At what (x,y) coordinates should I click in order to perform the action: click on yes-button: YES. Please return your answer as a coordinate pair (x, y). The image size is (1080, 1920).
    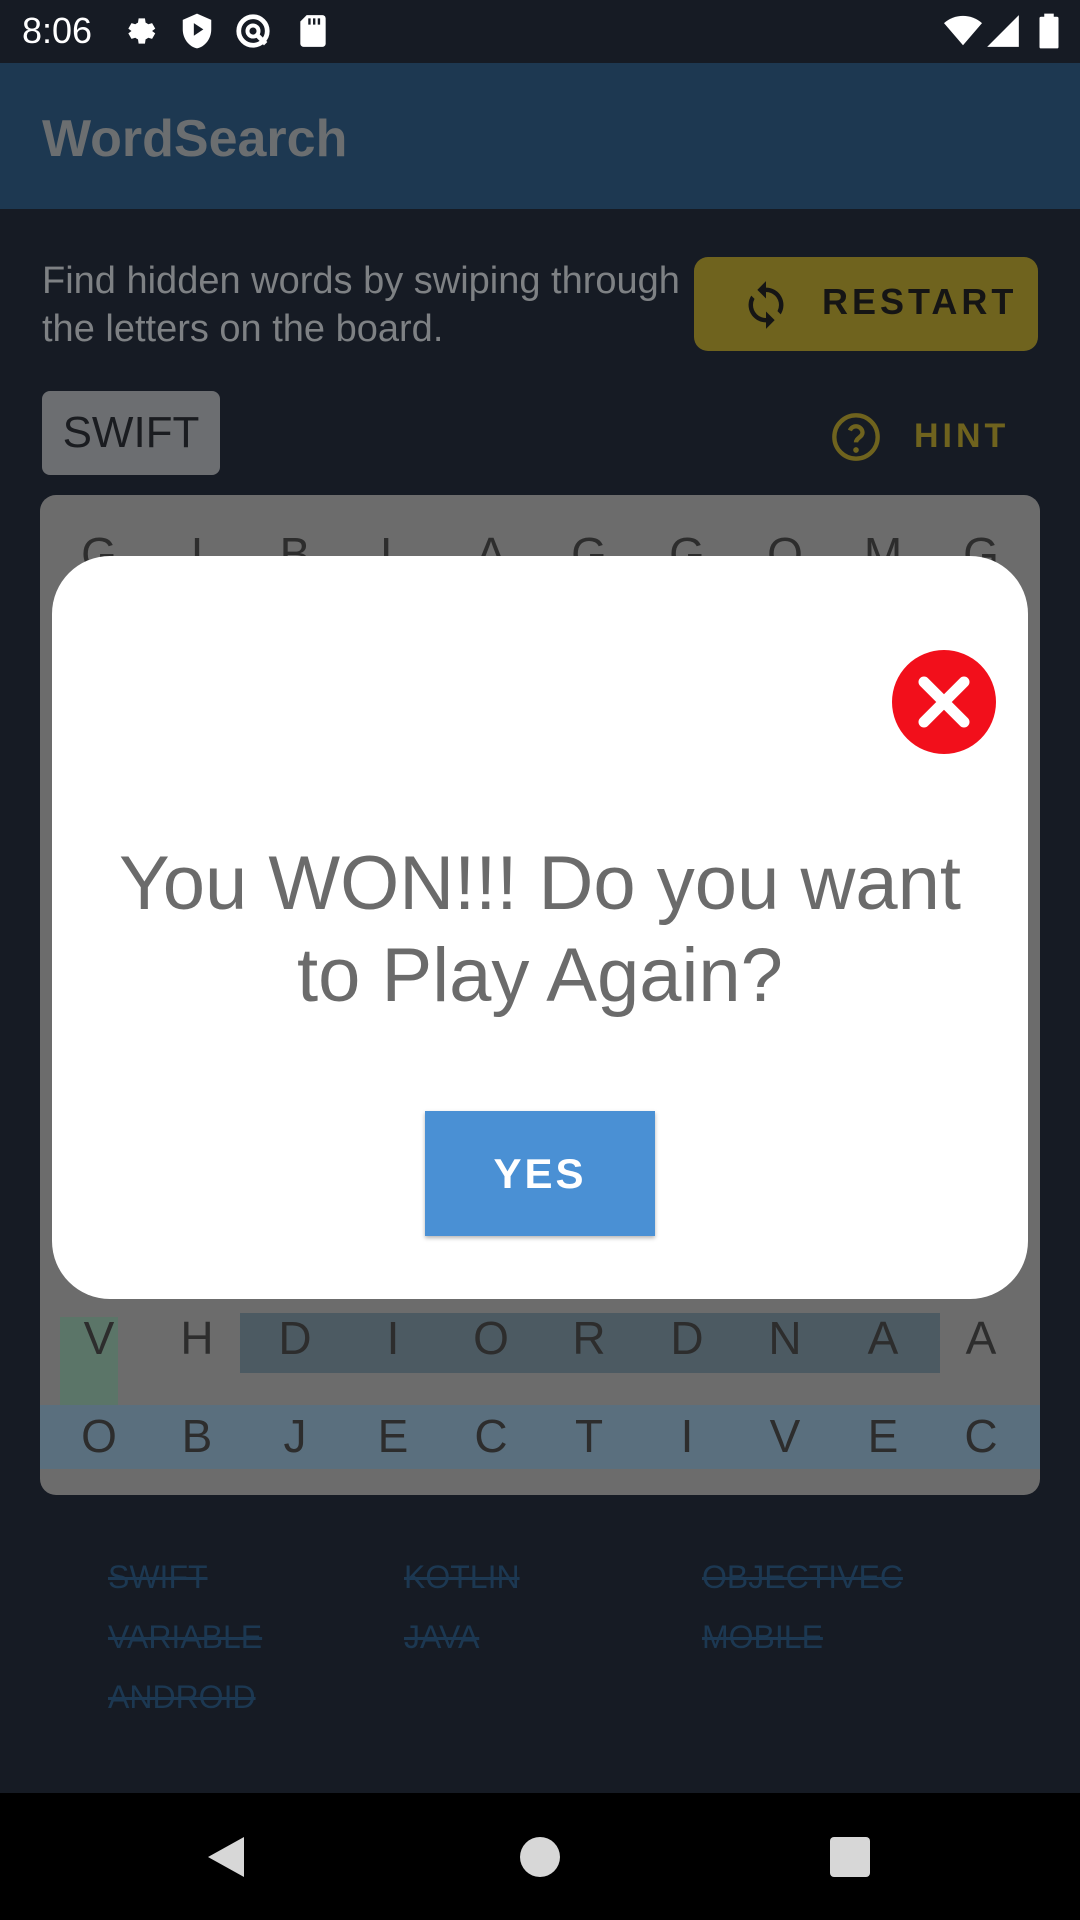
    Looking at the image, I should click on (540, 1173).